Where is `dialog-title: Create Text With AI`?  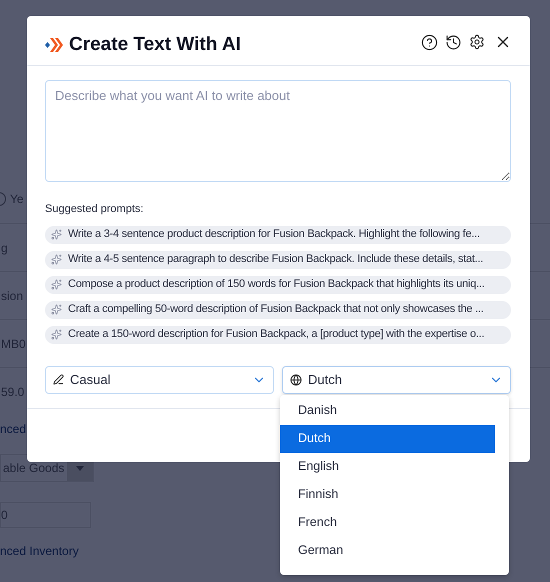 dialog-title: Create Text With AI is located at coordinates (155, 45).